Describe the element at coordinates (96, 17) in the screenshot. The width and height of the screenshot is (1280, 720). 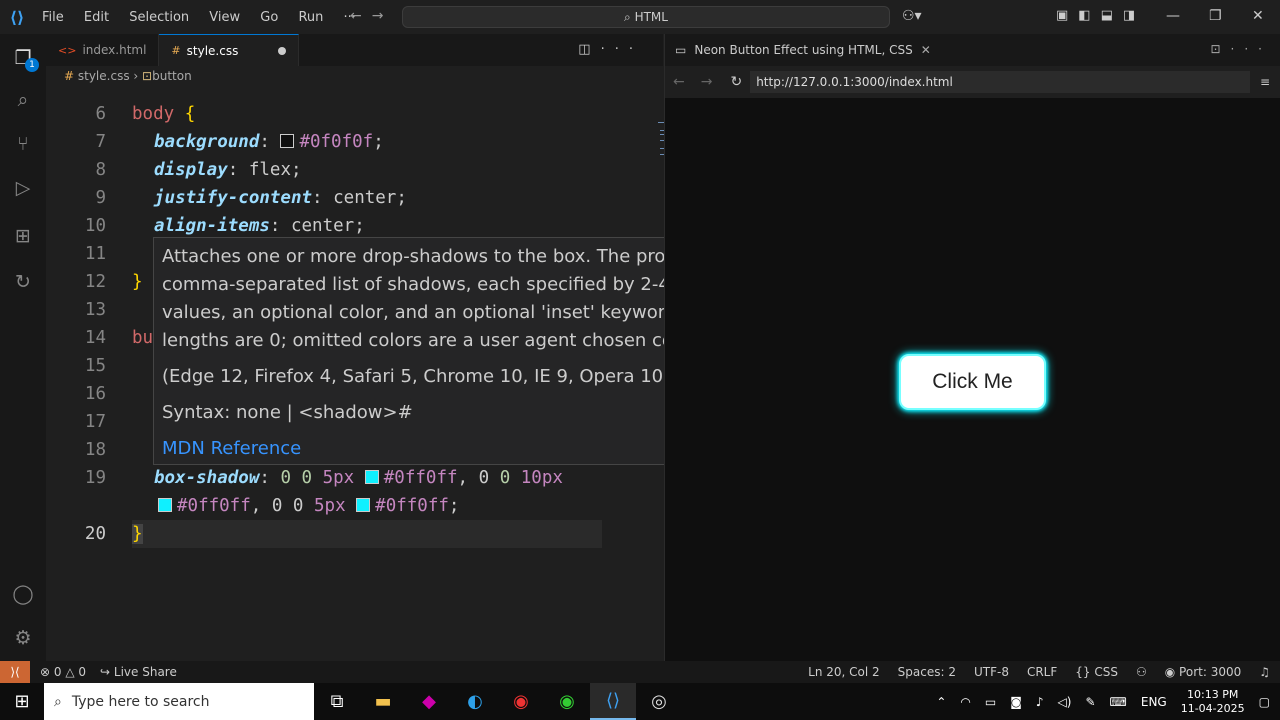
I see `menu-edit: Edit` at that location.